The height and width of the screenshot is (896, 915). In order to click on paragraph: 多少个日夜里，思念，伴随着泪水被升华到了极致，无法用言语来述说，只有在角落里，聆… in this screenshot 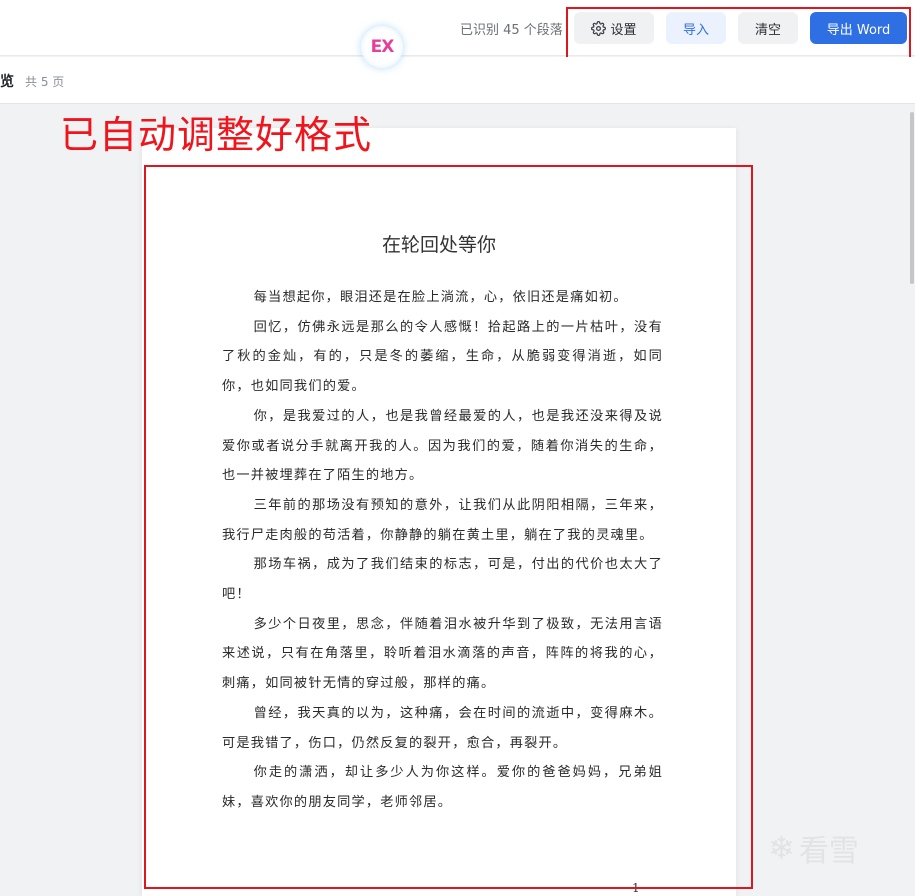, I will do `click(442, 654)`.